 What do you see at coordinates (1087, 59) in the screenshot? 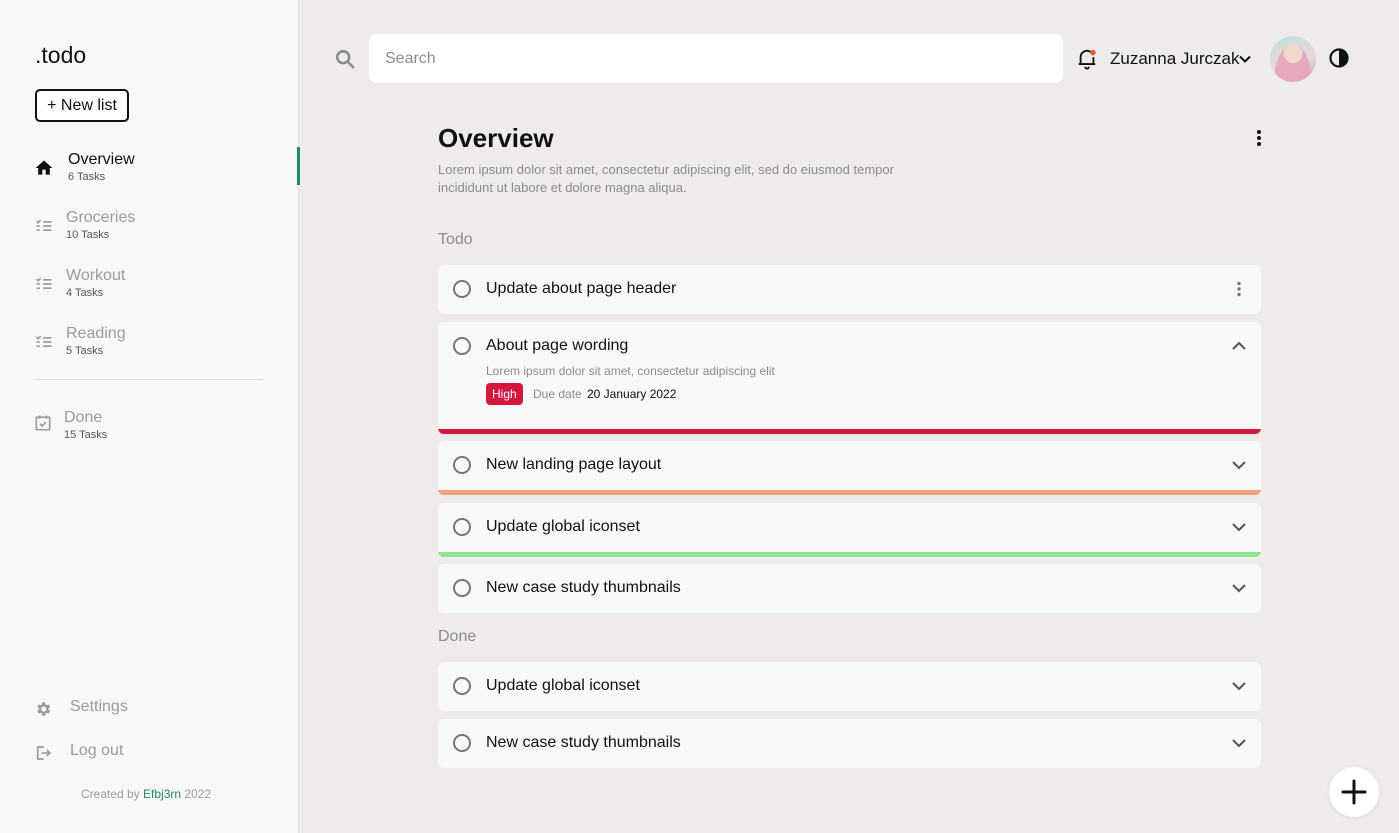
I see `bell-icon` at bounding box center [1087, 59].